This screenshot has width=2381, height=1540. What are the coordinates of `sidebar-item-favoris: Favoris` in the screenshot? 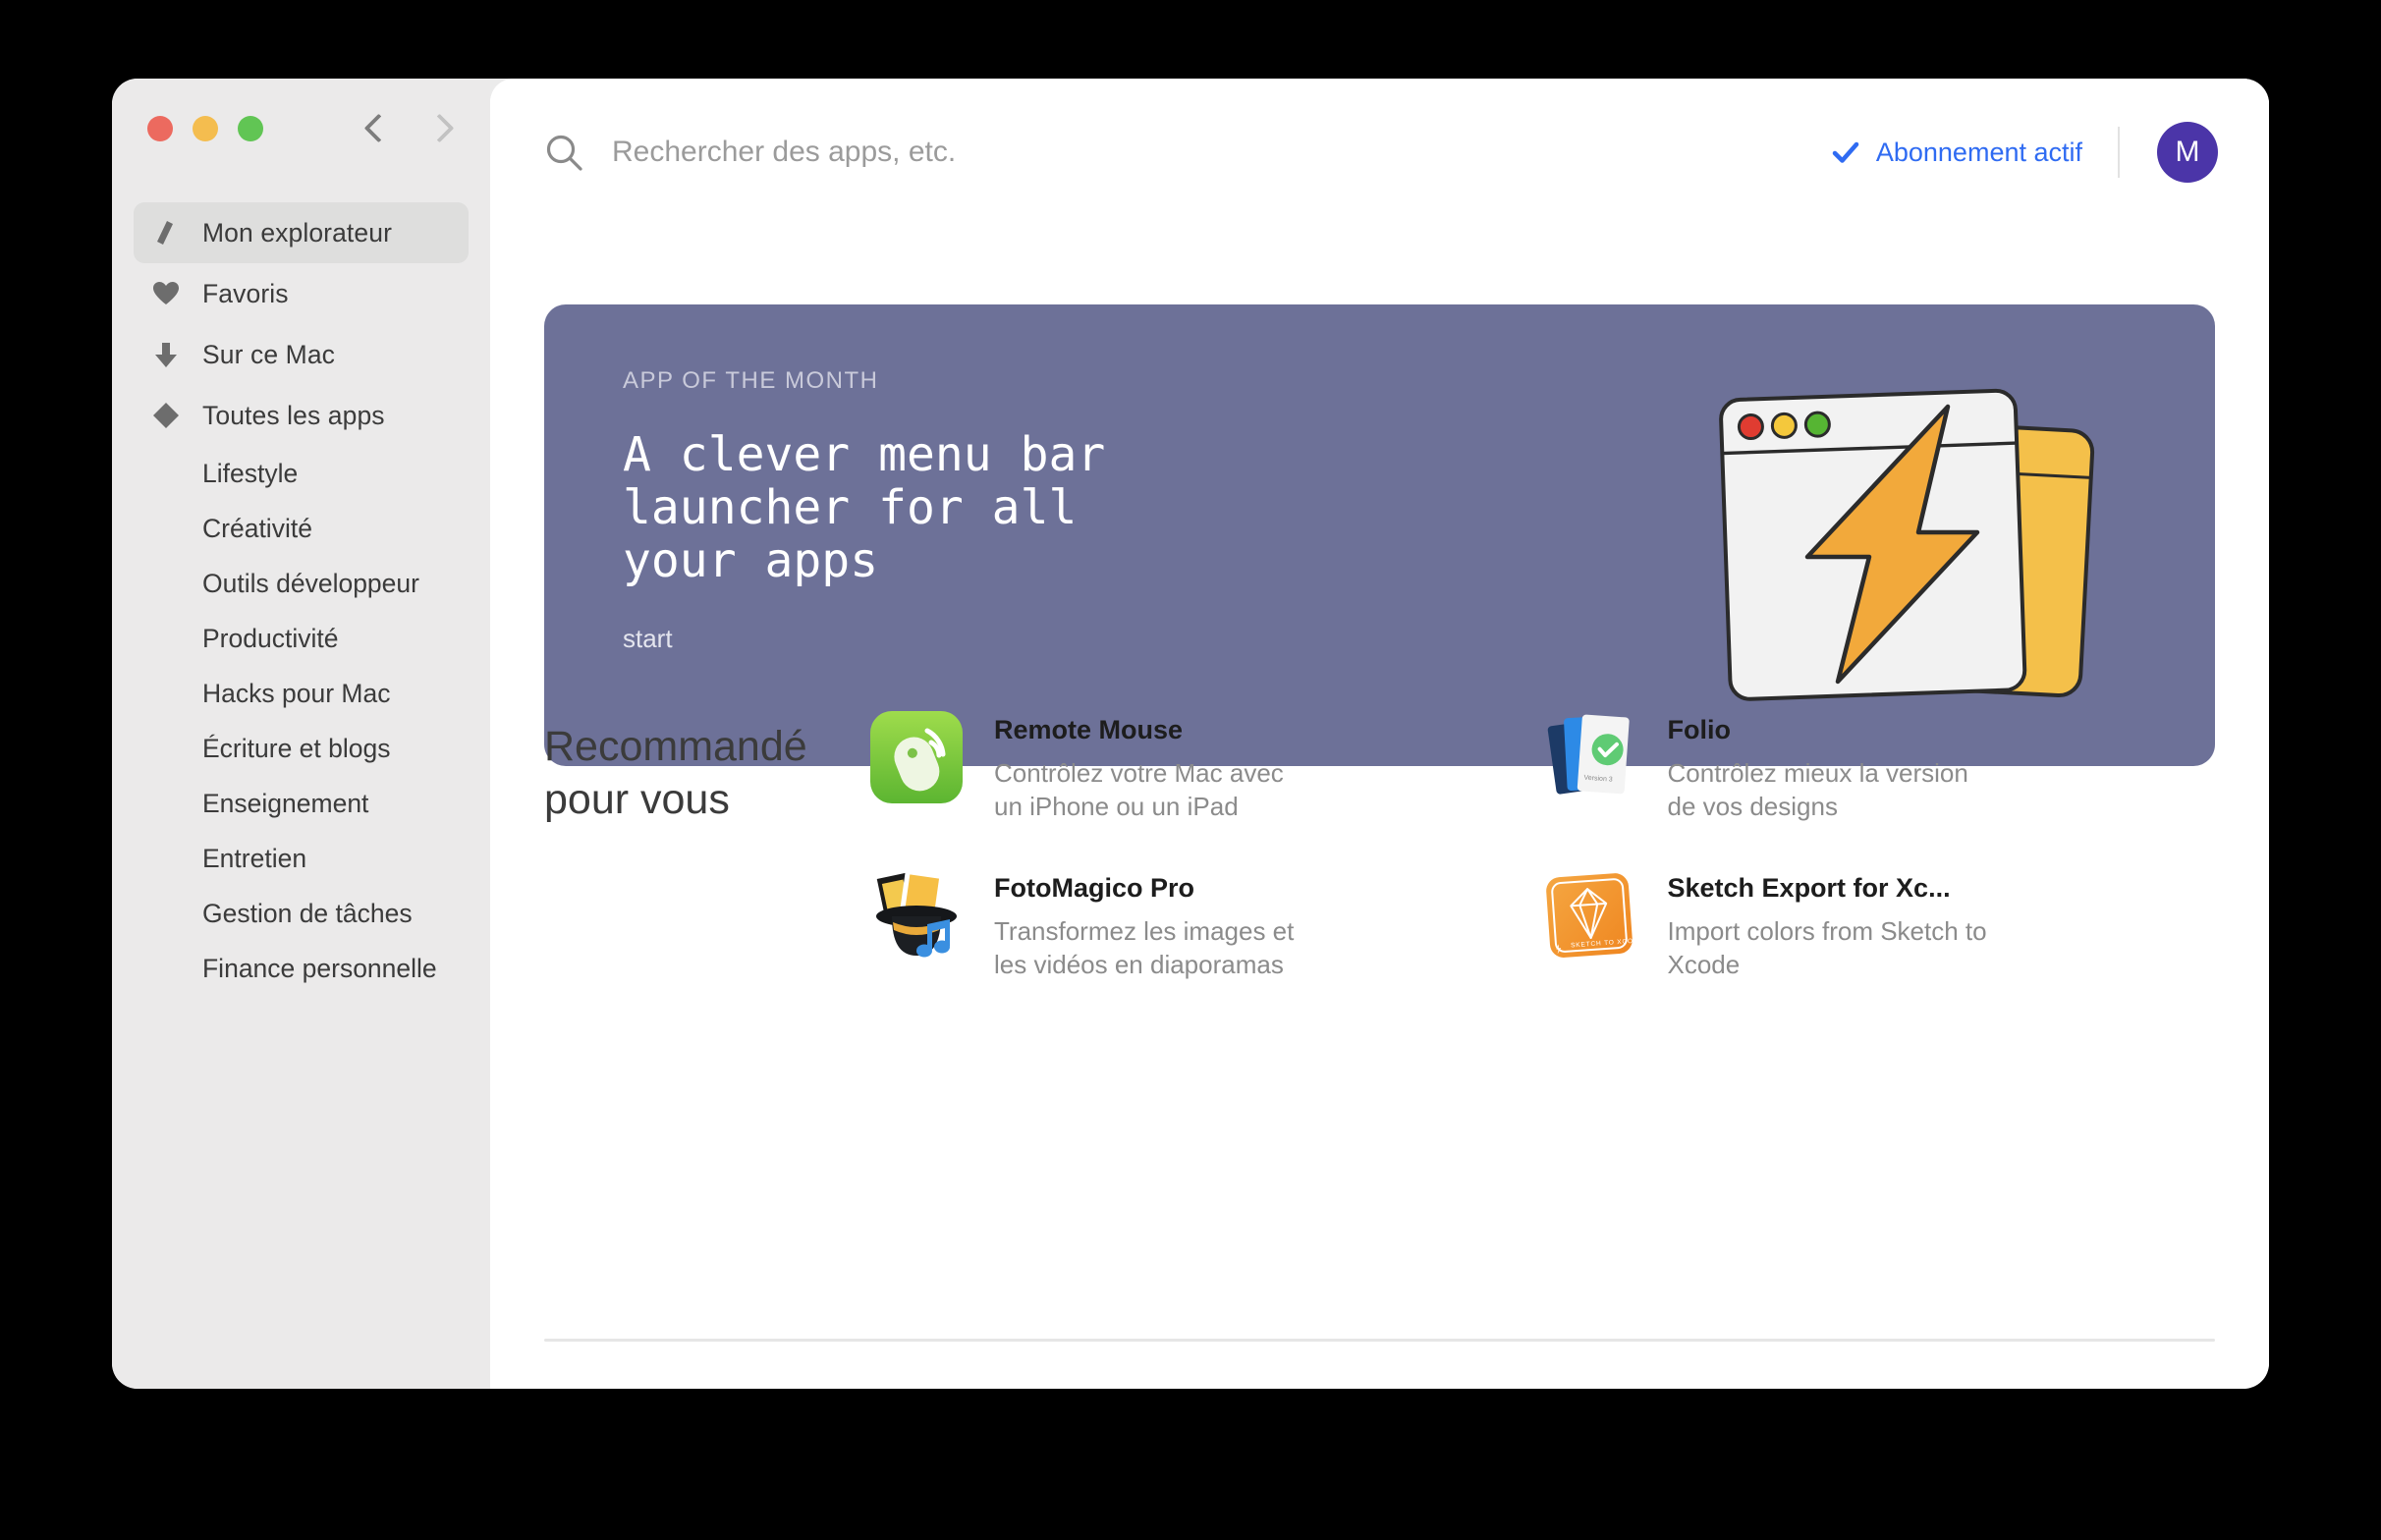 It's located at (301, 293).